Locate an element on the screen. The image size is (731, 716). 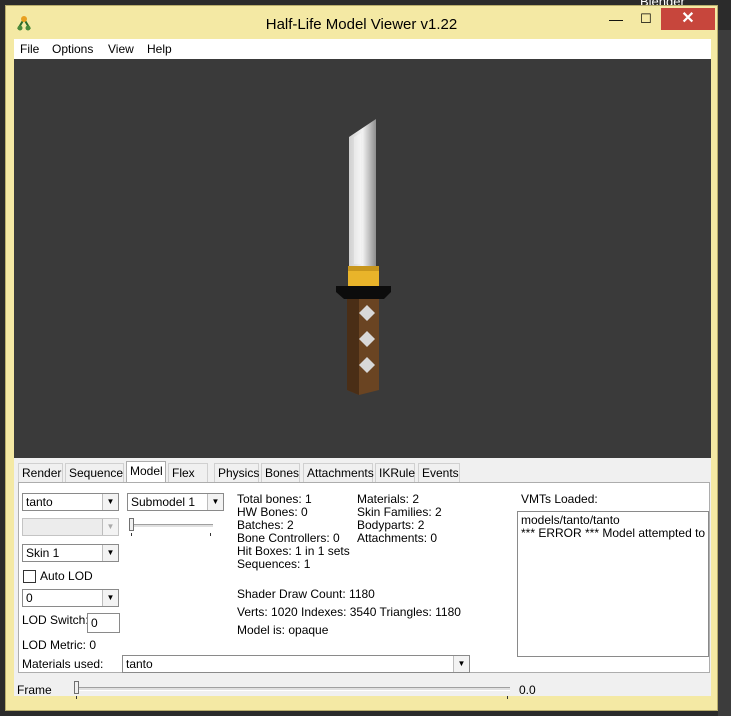
tanto-knife-render is located at coordinates (363, 257).